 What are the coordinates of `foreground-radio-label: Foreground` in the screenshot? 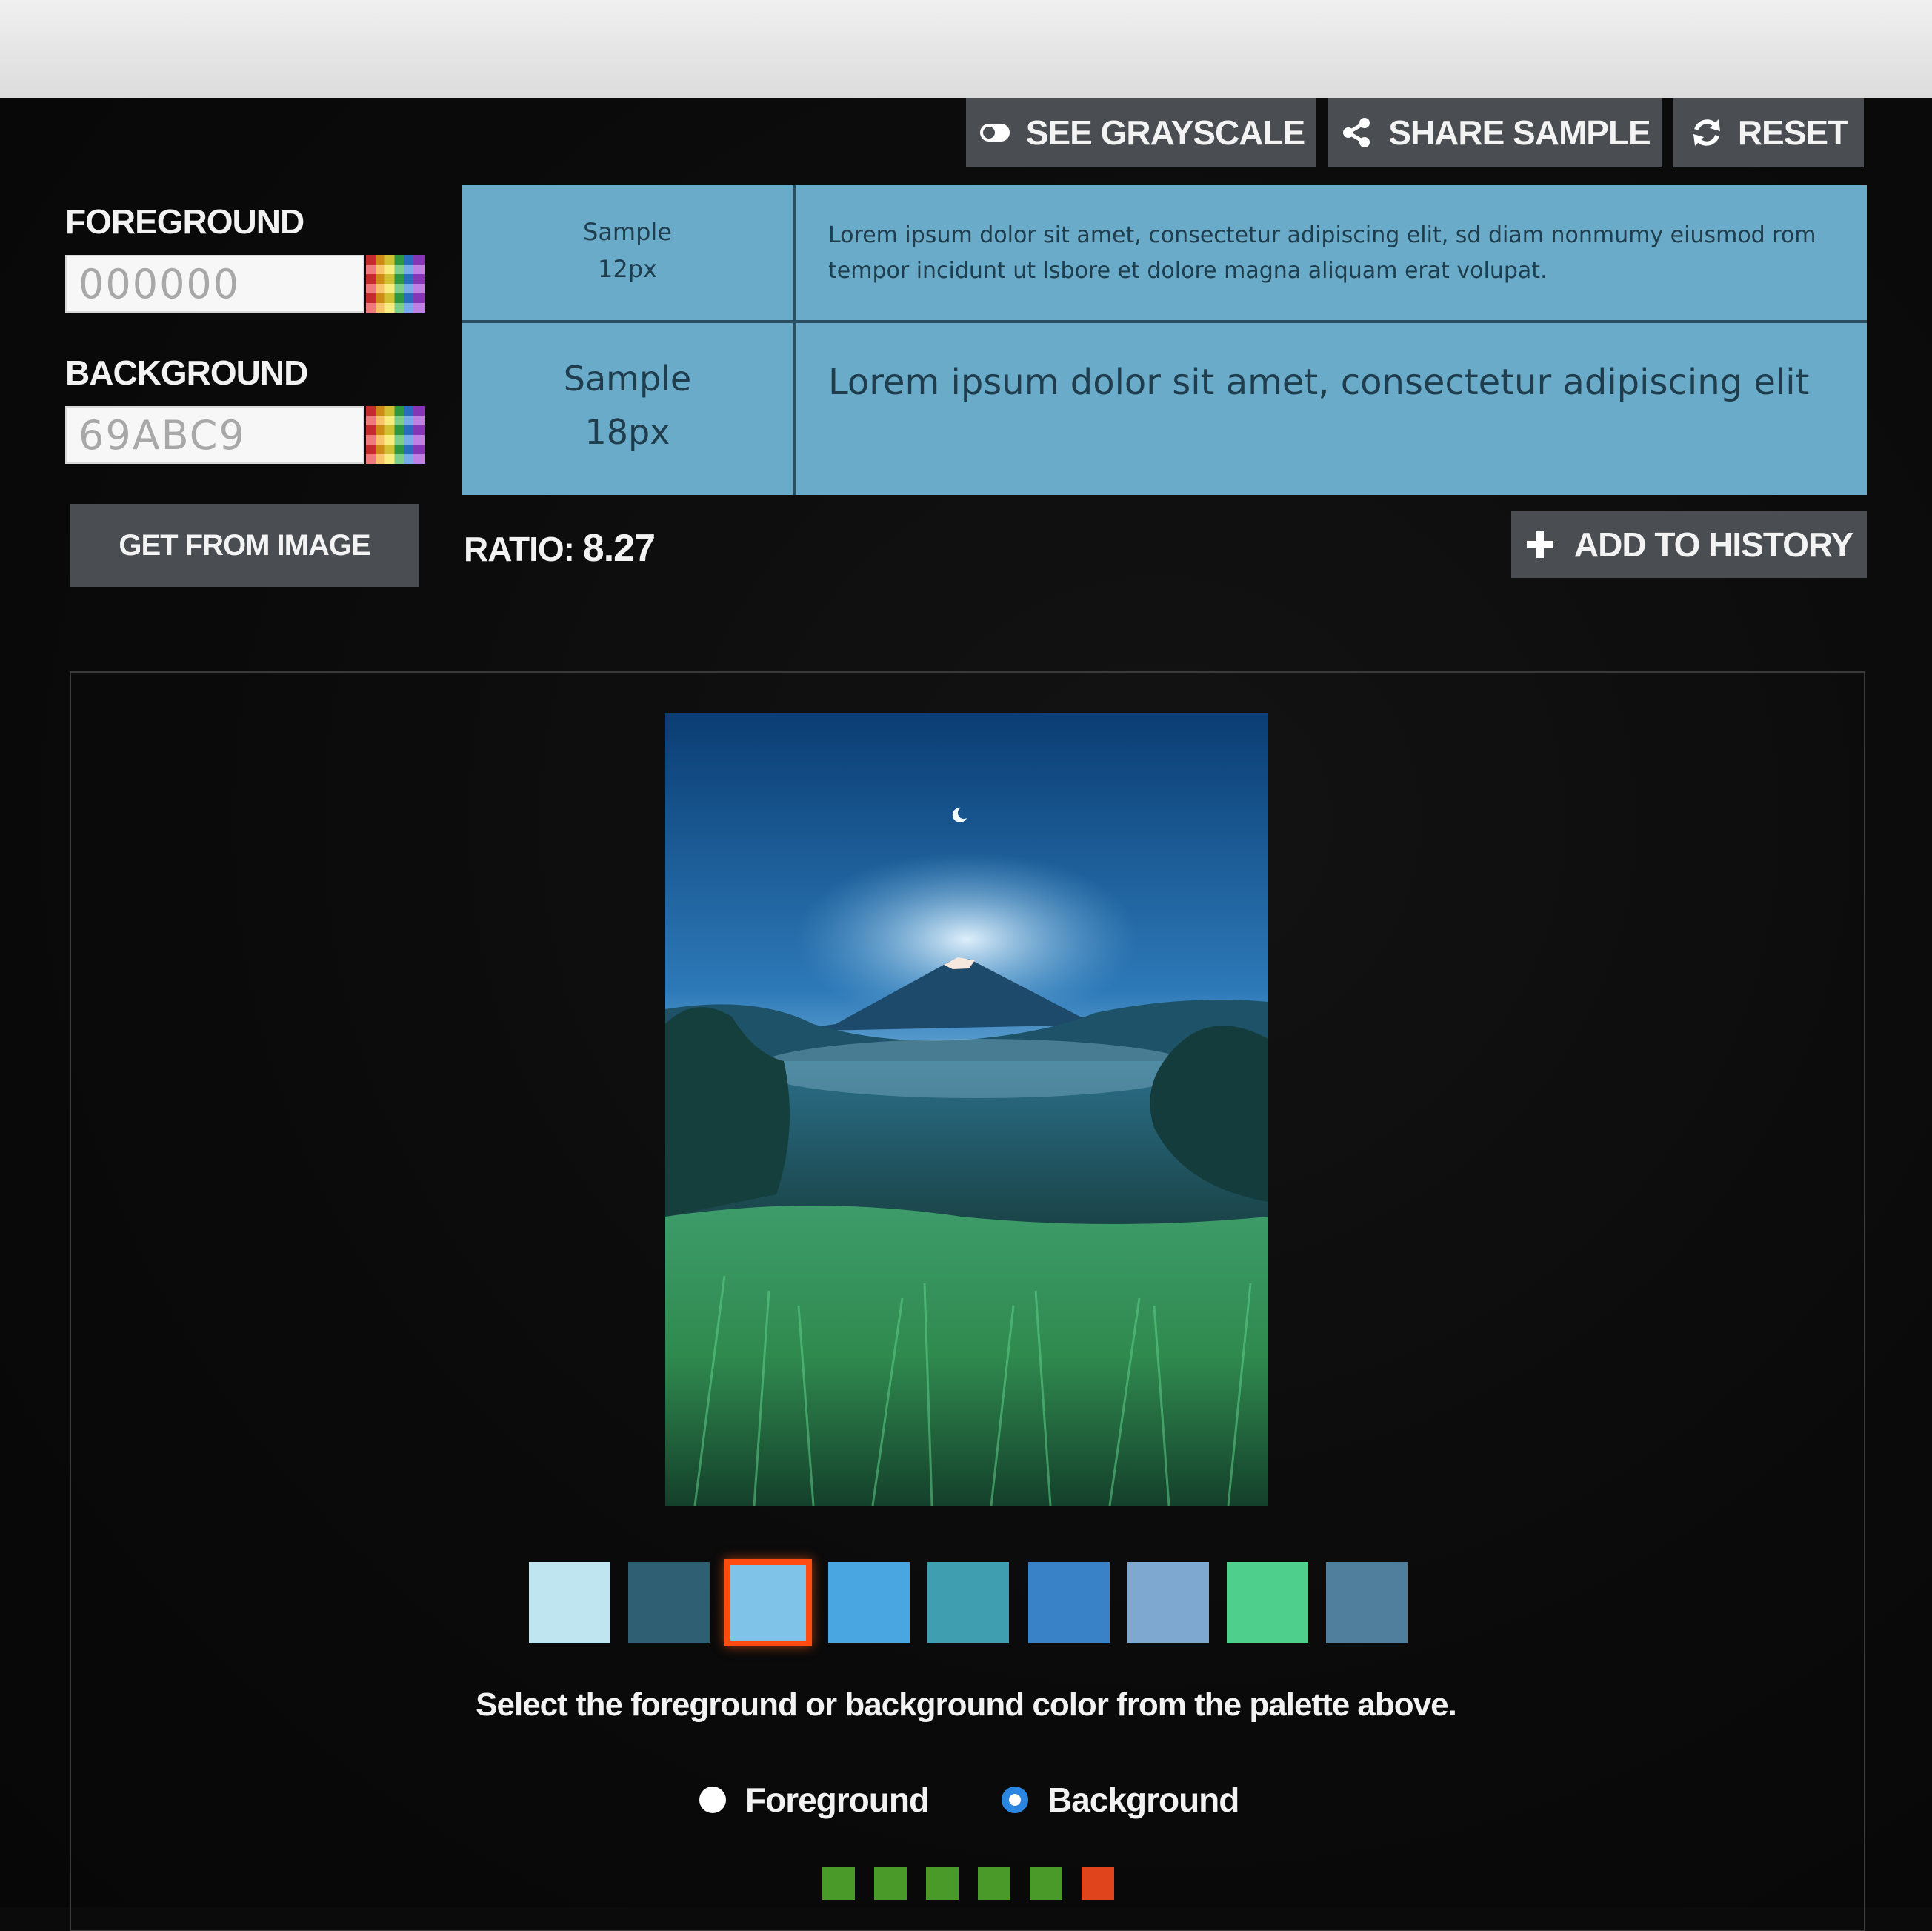 It's located at (837, 1800).